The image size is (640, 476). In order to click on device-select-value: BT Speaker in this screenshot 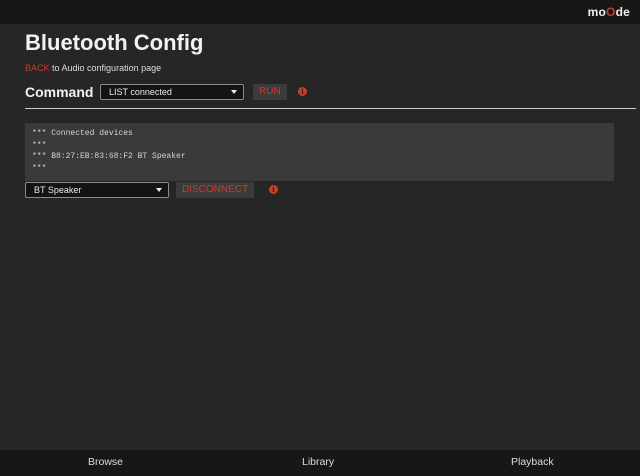, I will do `click(58, 190)`.